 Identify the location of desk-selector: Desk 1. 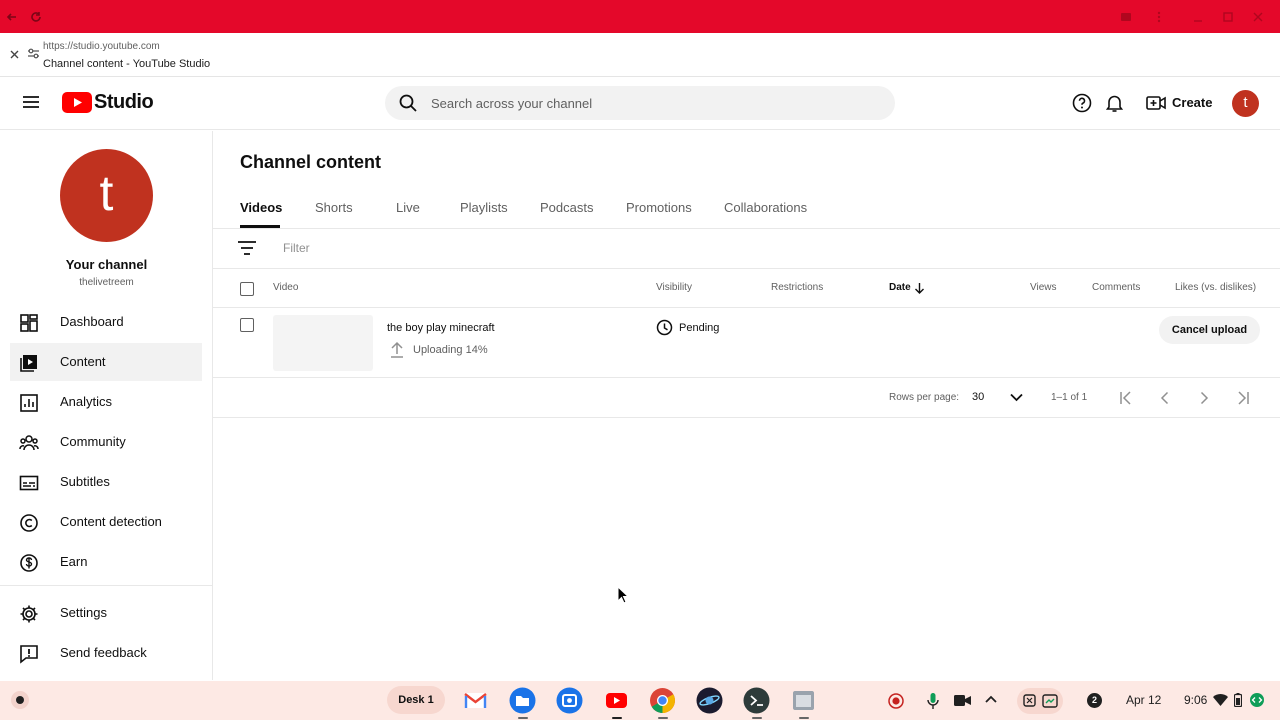
(416, 700).